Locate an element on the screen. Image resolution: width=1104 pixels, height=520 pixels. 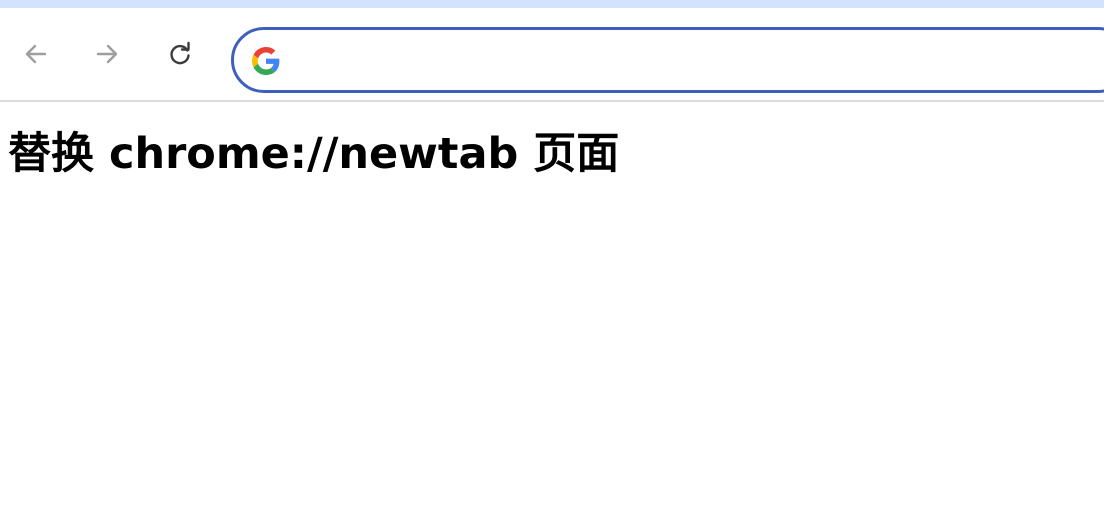
arrow-right-icon is located at coordinates (107, 54).